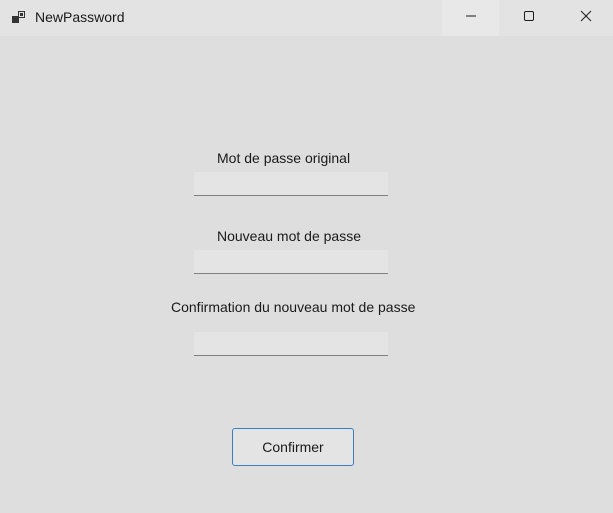 The image size is (613, 513). I want to click on new-password-label: Nouveau mot de passe, so click(289, 236).